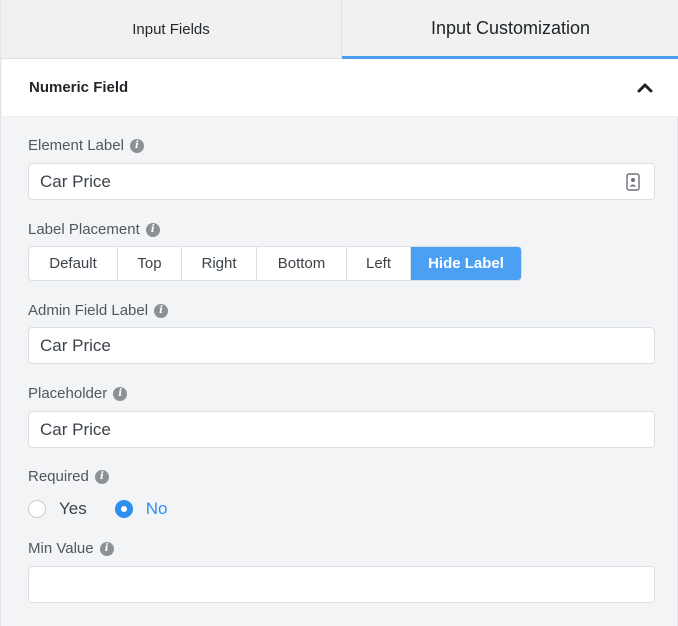 This screenshot has height=626, width=678. I want to click on admin-field-label-input: Car Price, so click(341, 345).